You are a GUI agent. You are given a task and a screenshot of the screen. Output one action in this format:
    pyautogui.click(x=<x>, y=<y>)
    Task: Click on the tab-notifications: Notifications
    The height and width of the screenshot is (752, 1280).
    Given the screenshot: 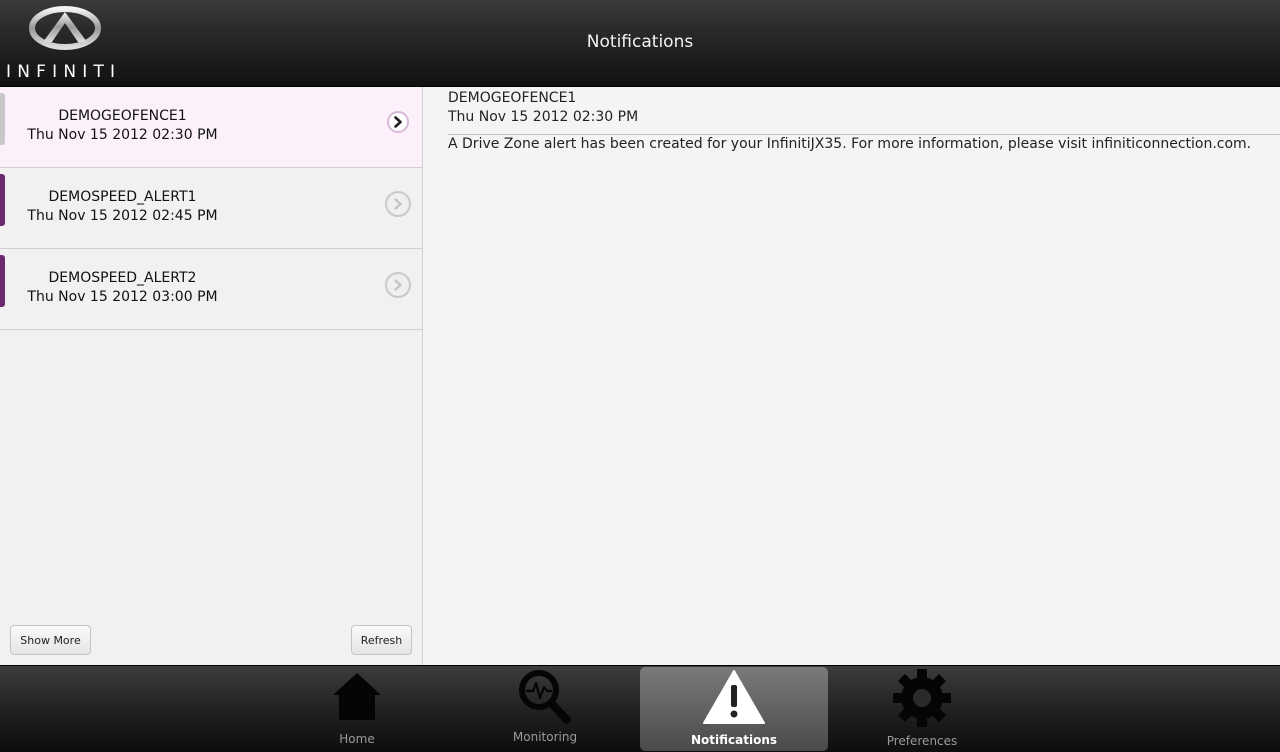 What is the action you would take?
    pyautogui.click(x=734, y=709)
    